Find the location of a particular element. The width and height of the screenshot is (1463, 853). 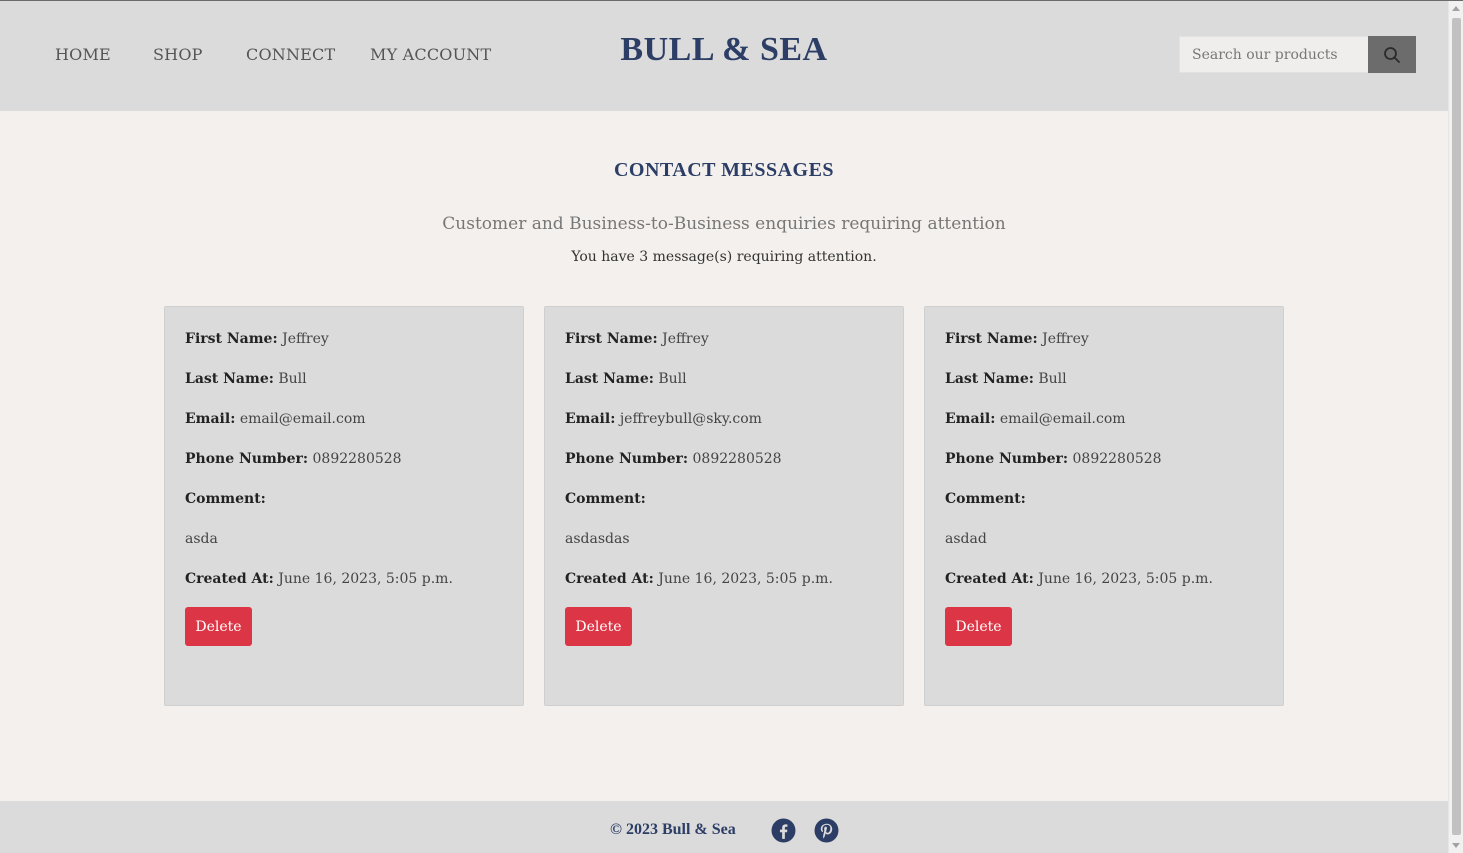

comment-value: asdasdas is located at coordinates (597, 539).